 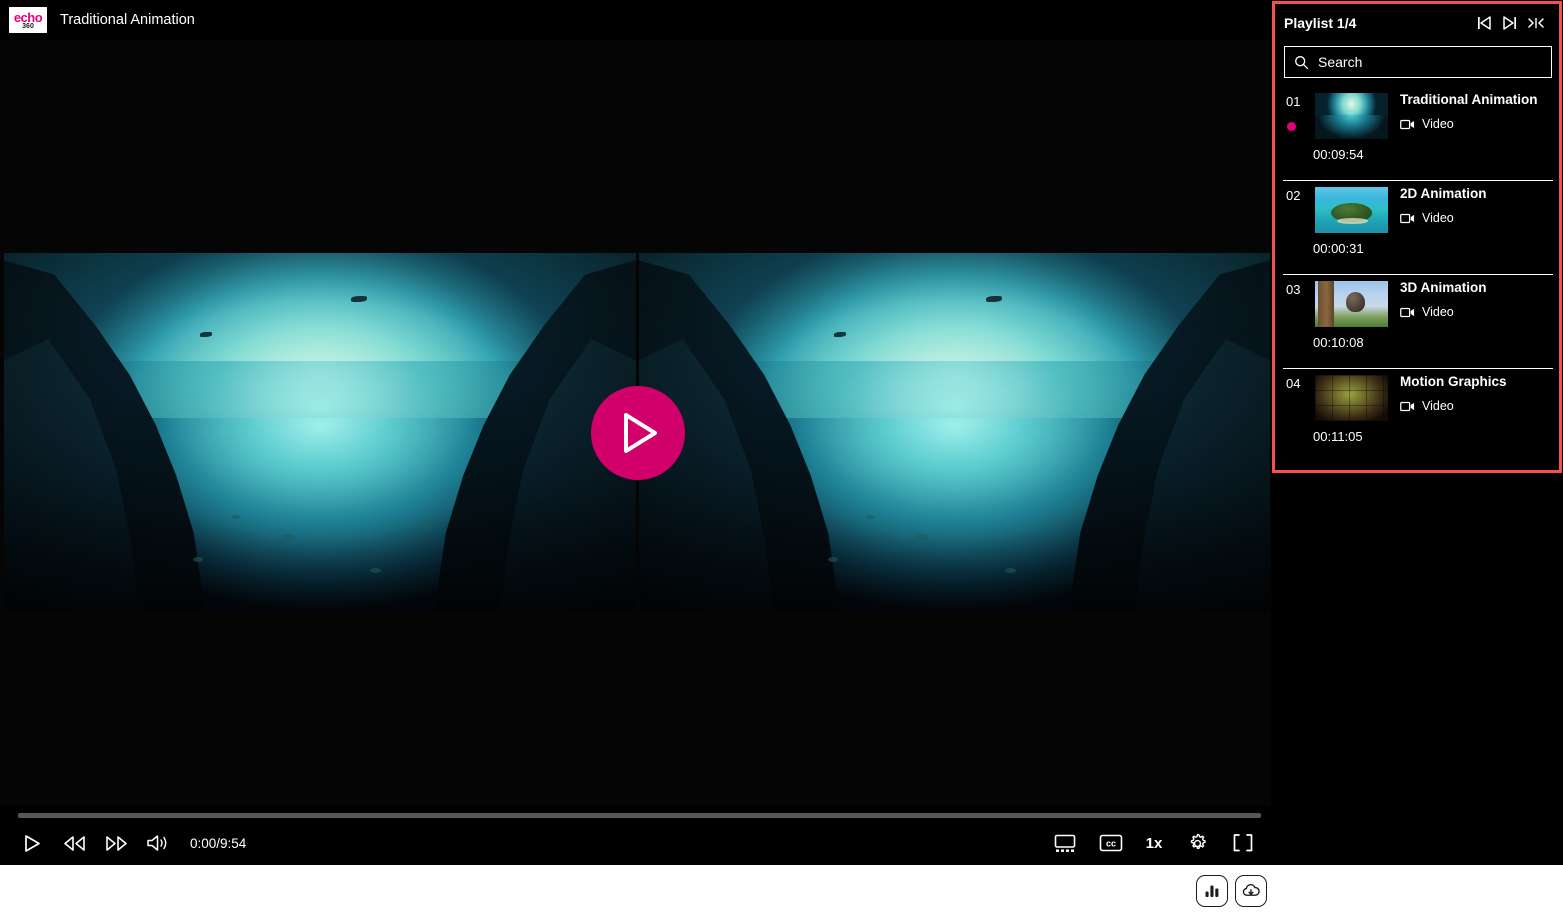 What do you see at coordinates (1293, 289) in the screenshot?
I see `playlist-item-number: 03` at bounding box center [1293, 289].